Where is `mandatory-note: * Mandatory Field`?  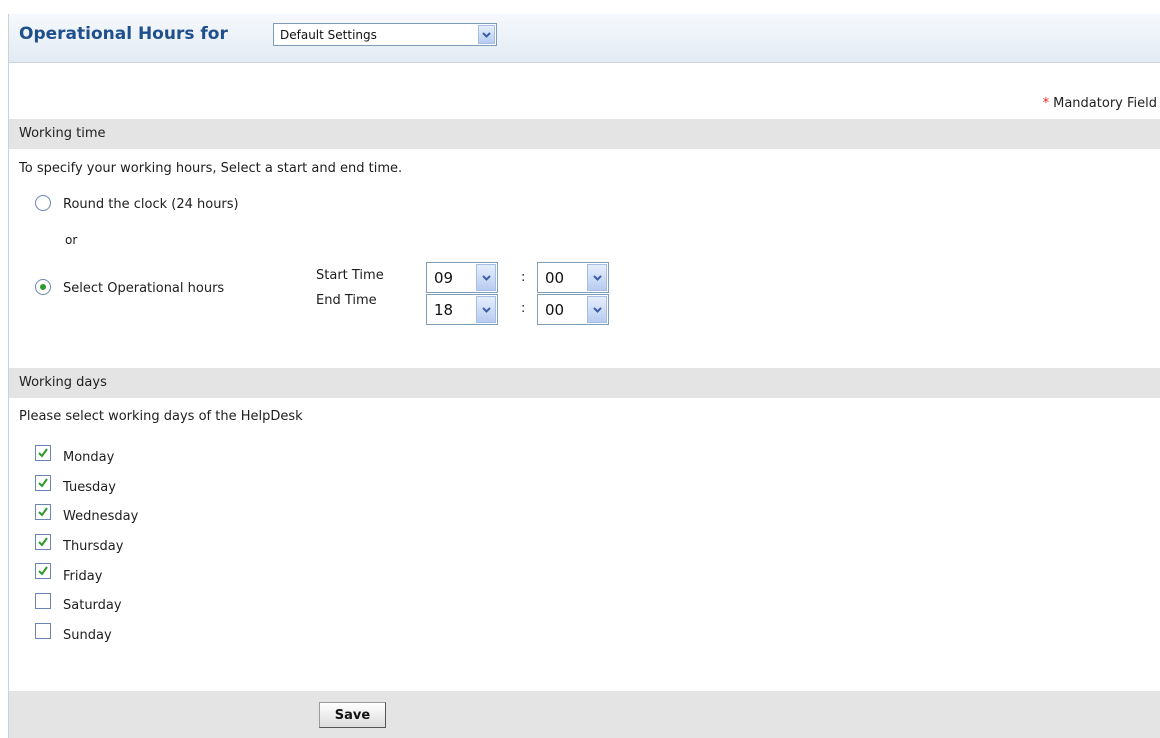 mandatory-note: * Mandatory Field is located at coordinates (1100, 103).